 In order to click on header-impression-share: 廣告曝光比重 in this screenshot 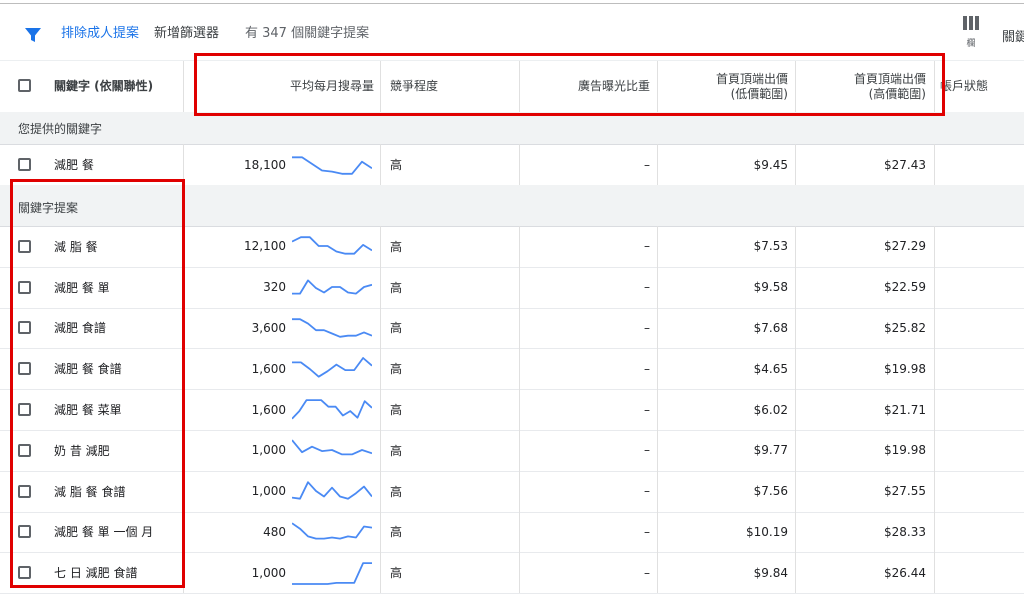, I will do `click(585, 86)`.